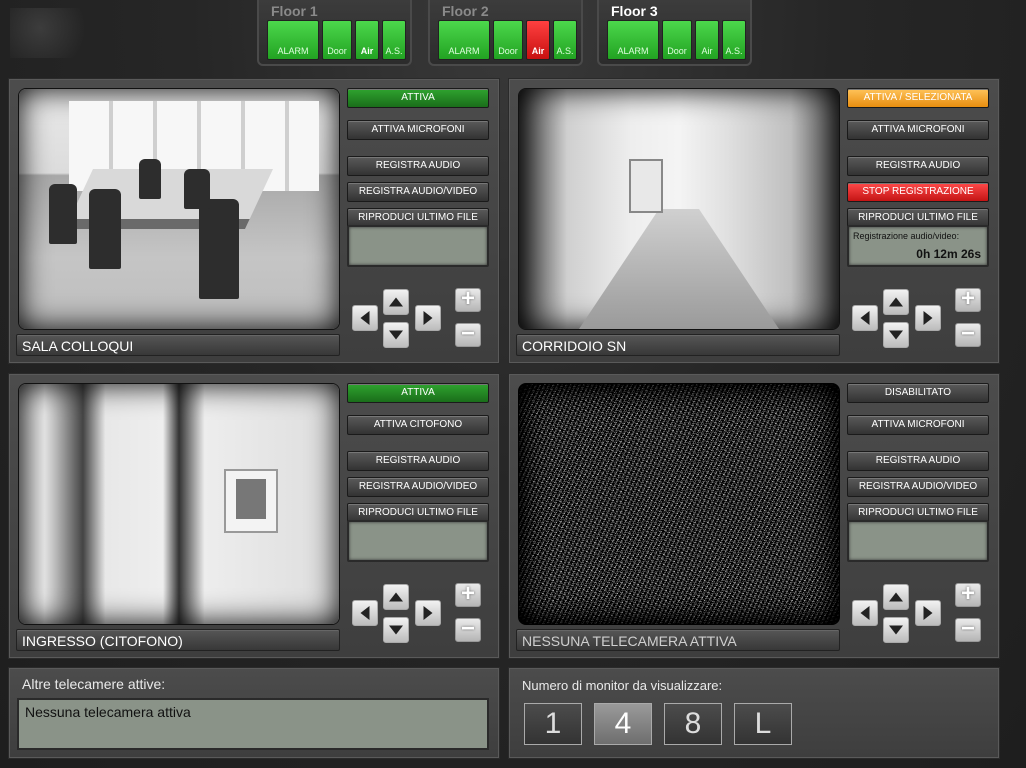  What do you see at coordinates (465, 11) in the screenshot?
I see `floor-name: Floor 2` at bounding box center [465, 11].